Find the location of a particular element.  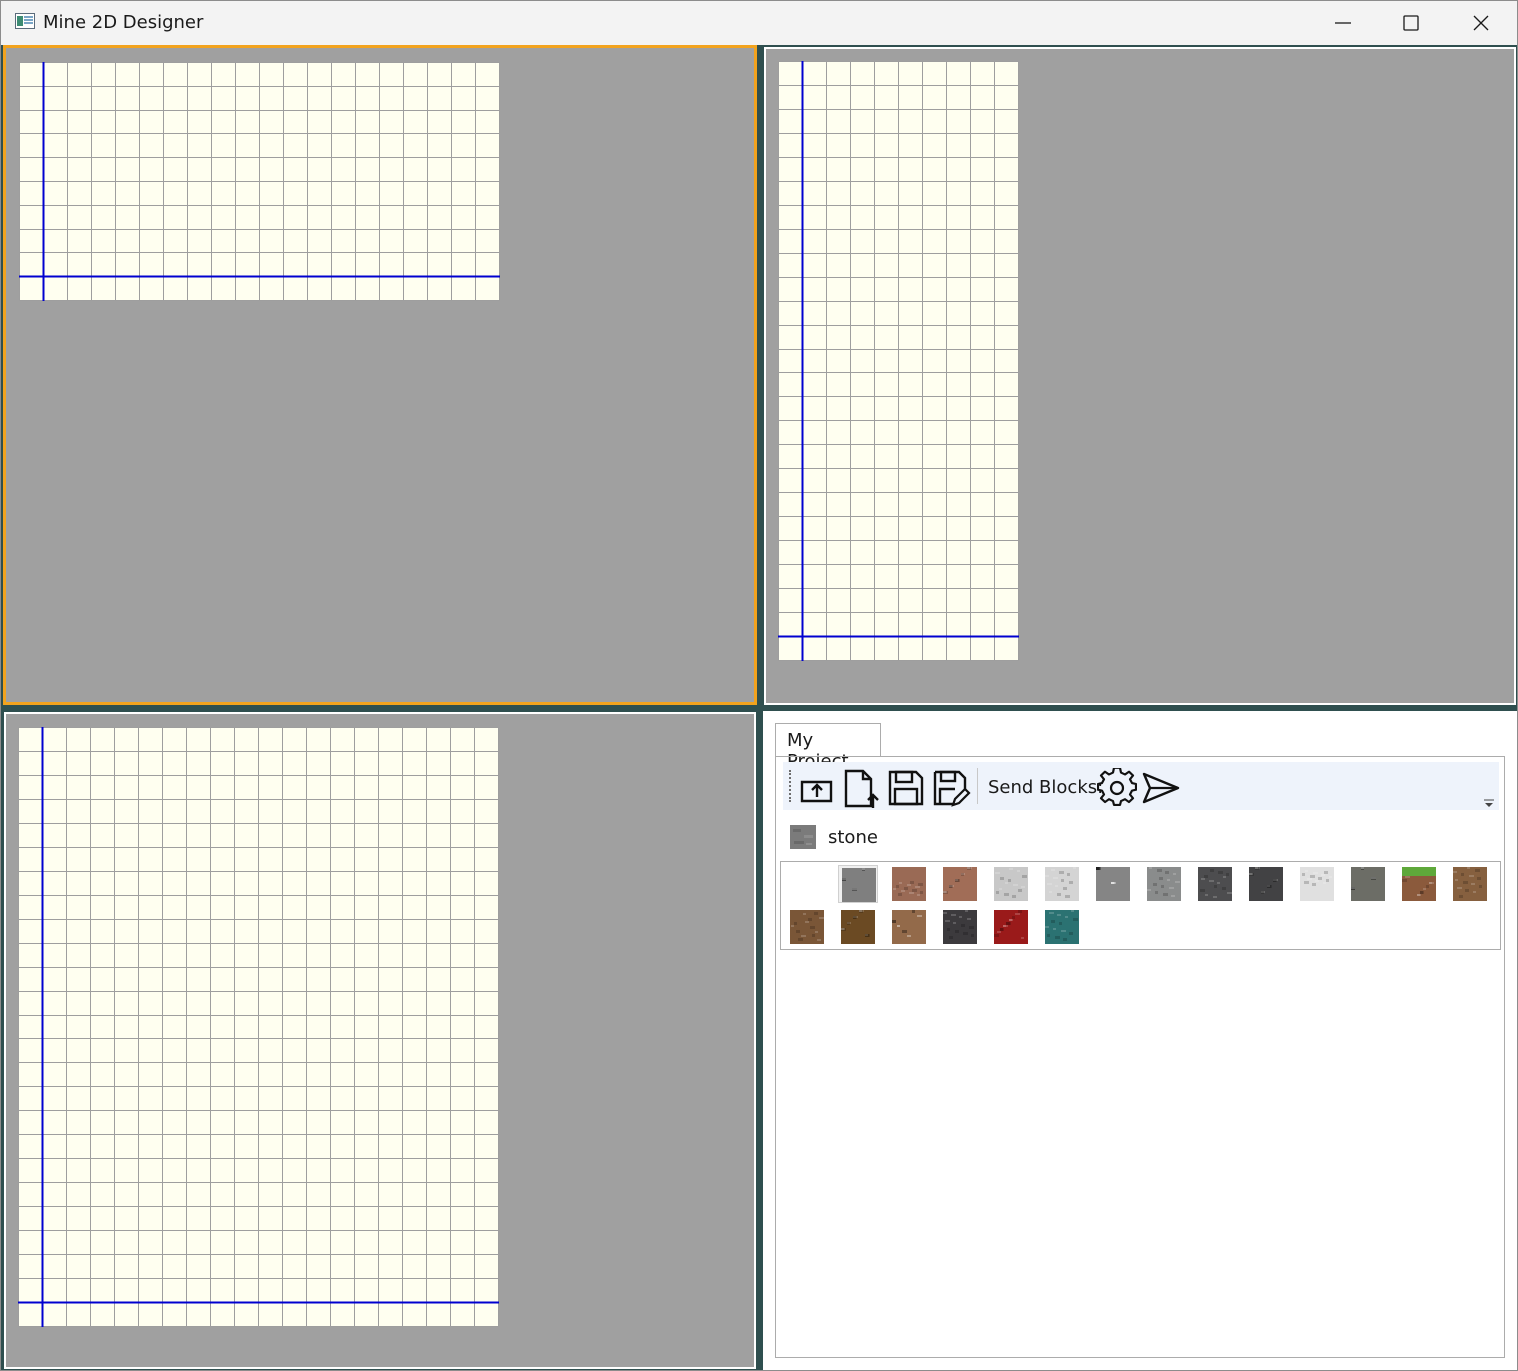

cobbled-deepslate-texture is located at coordinates (1266, 884).